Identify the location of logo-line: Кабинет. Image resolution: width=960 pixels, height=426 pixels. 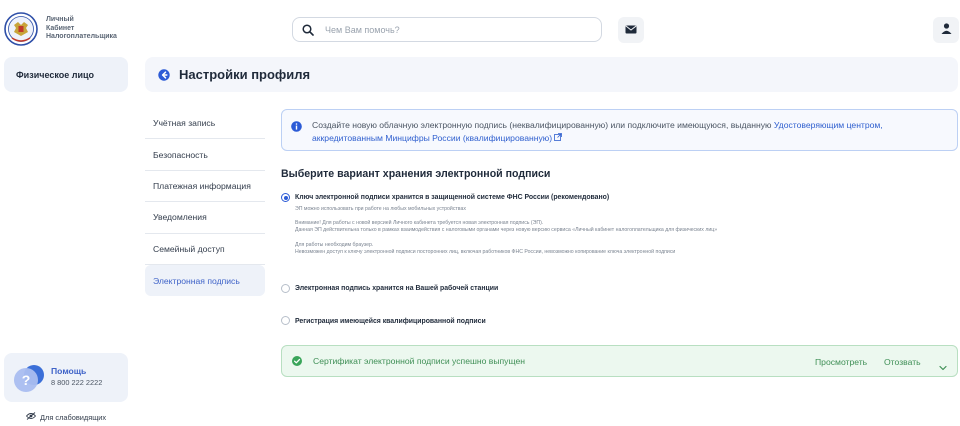
(60, 28).